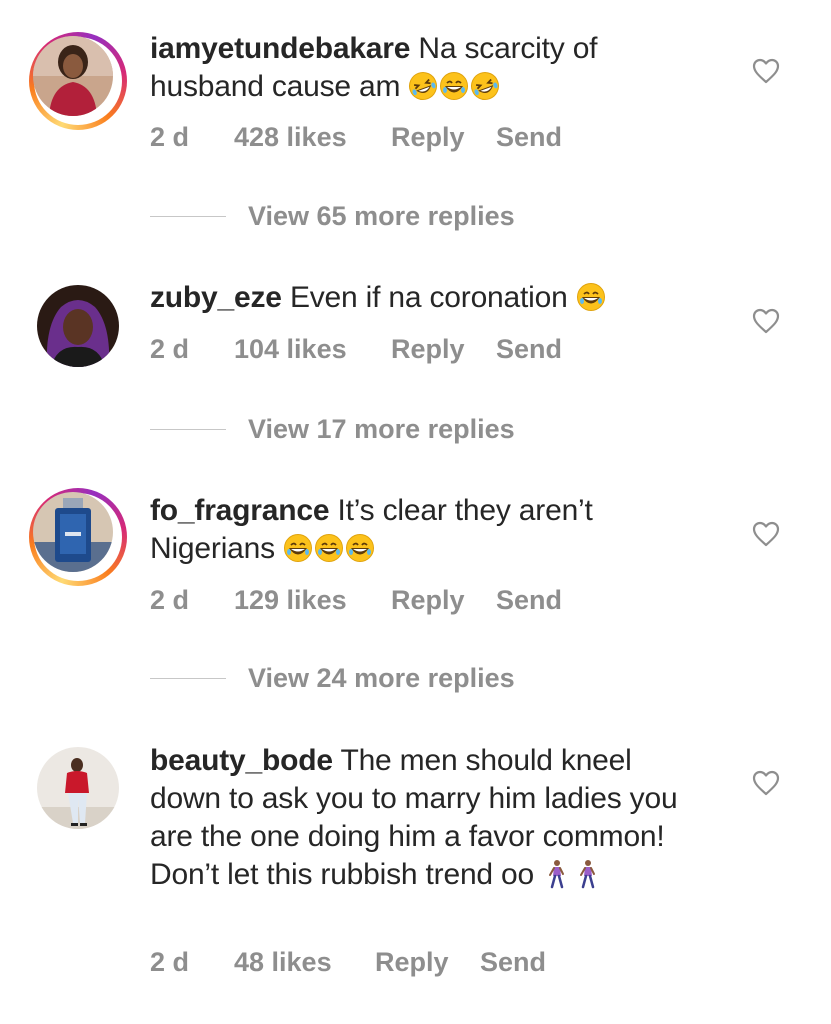 This screenshot has width=831, height=1024. What do you see at coordinates (290, 137) in the screenshot?
I see `comment-likes: 428 likes` at bounding box center [290, 137].